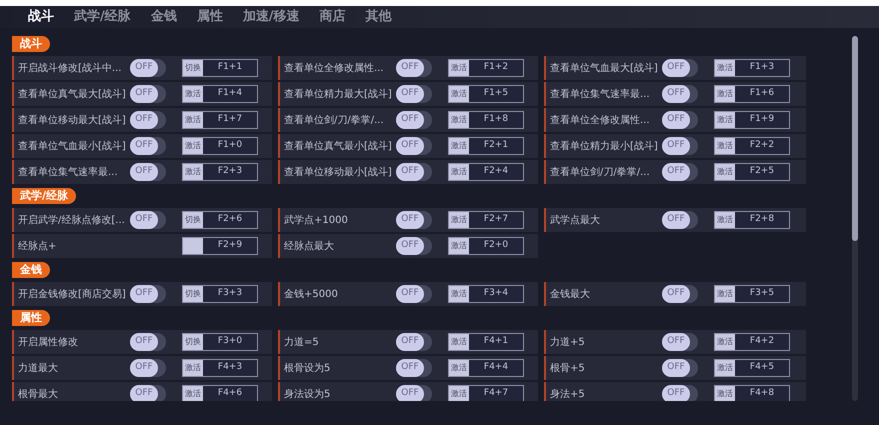 The image size is (879, 425). I want to click on hotkey-box: 激活 F4+1, so click(486, 342).